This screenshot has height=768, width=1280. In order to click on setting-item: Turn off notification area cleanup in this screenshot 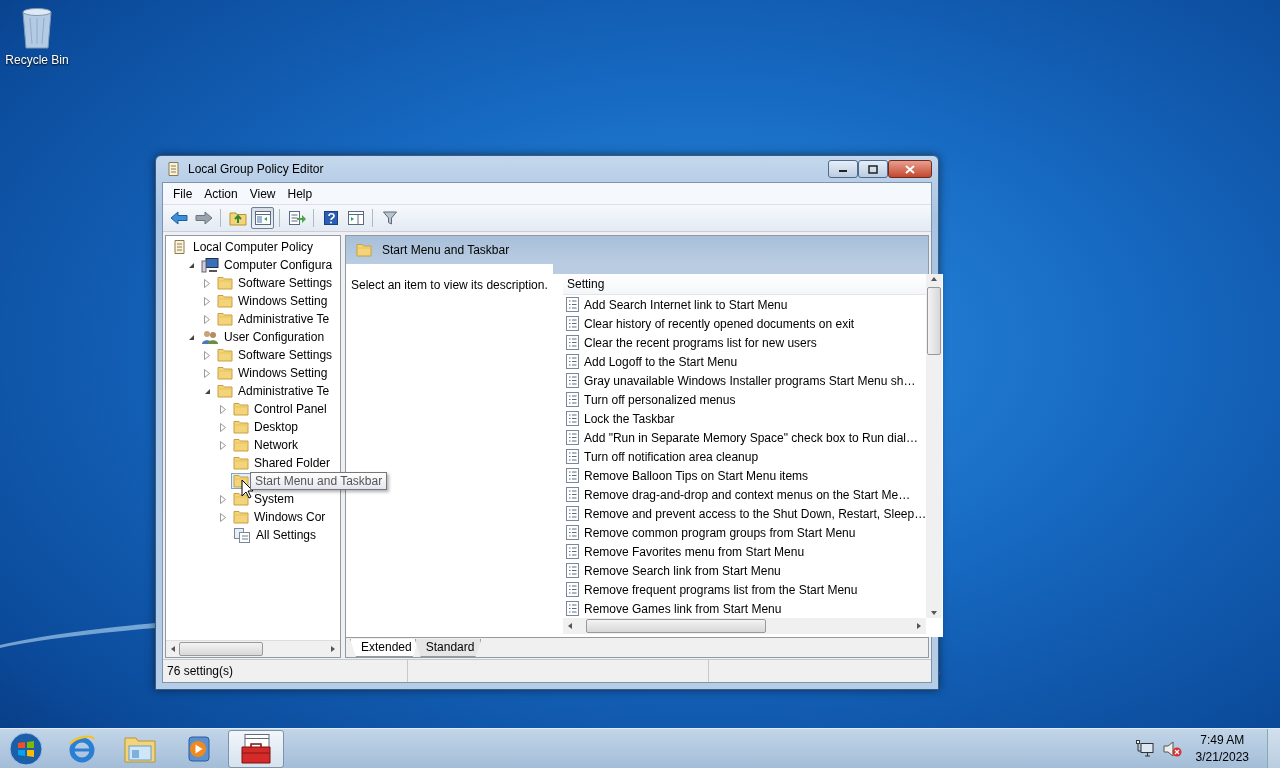, I will do `click(671, 456)`.